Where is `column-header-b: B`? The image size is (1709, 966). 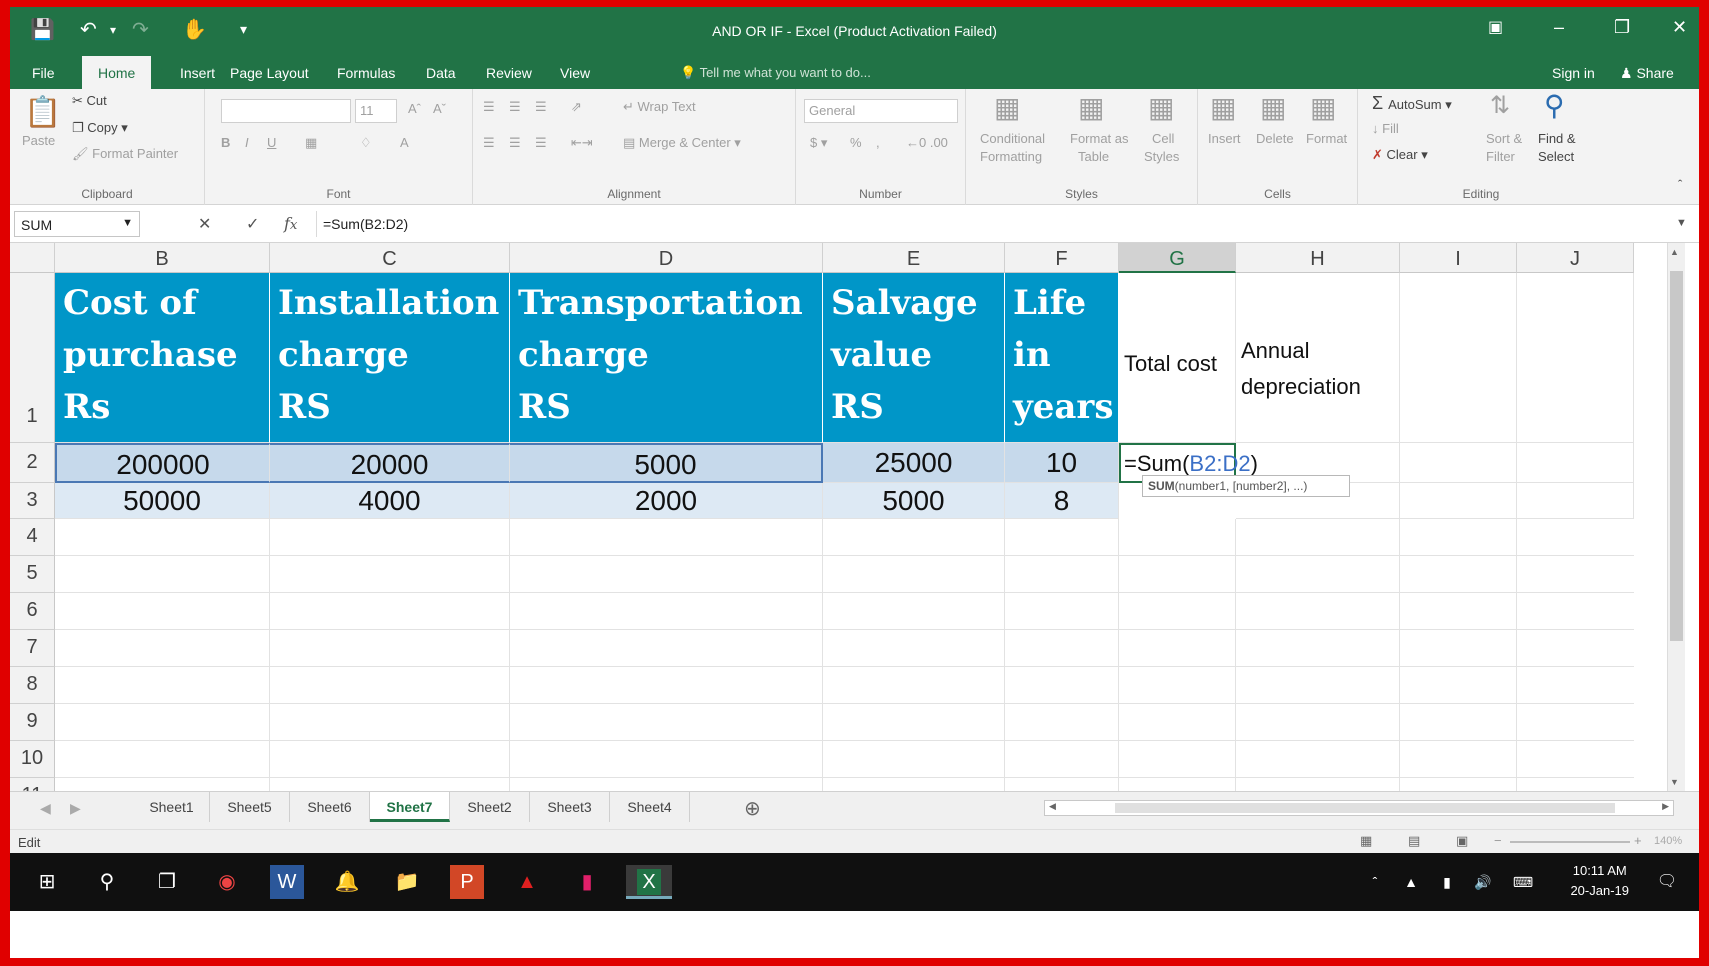
column-header-b: B is located at coordinates (162, 258).